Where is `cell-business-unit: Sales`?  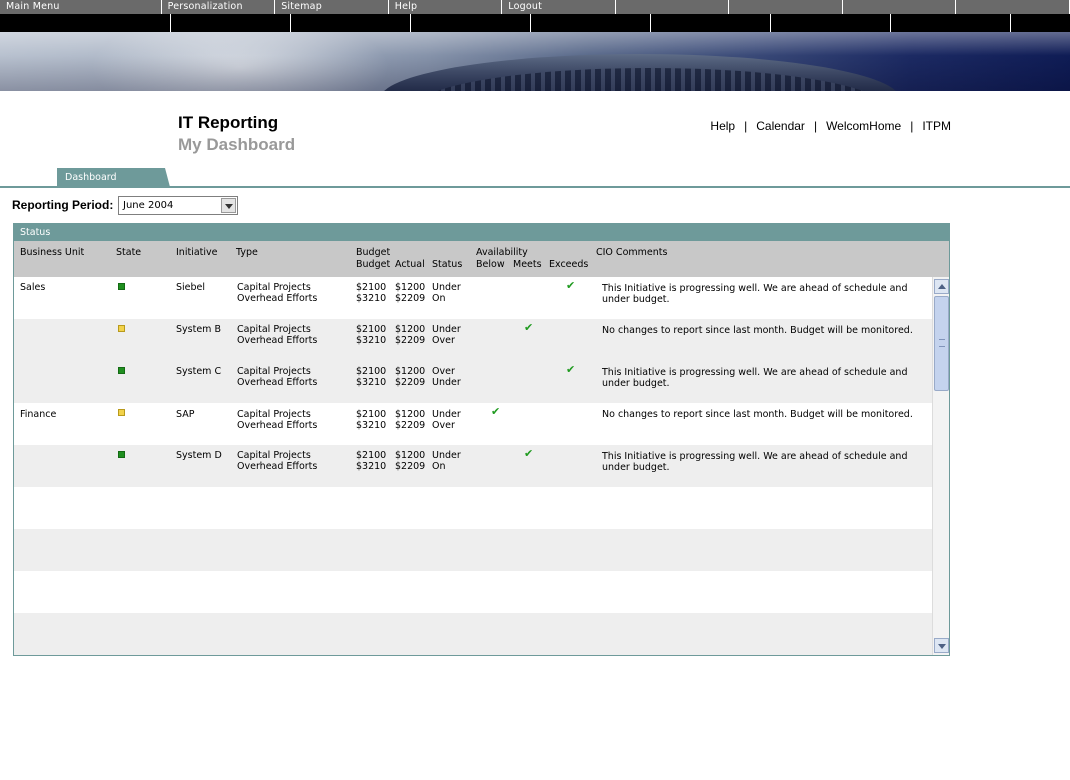 cell-business-unit: Sales is located at coordinates (33, 287).